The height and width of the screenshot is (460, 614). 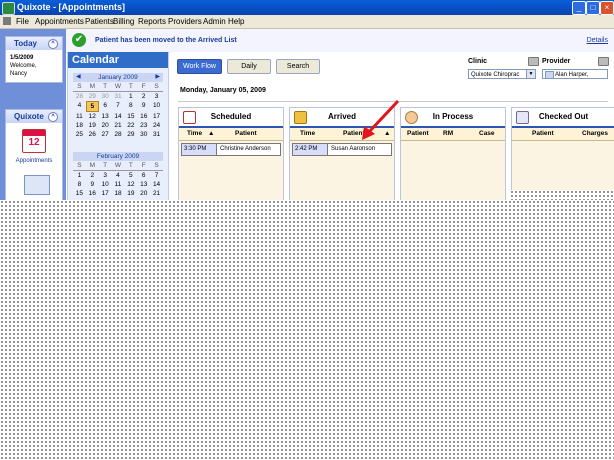 I want to click on calendar-day: 26, so click(x=92, y=134).